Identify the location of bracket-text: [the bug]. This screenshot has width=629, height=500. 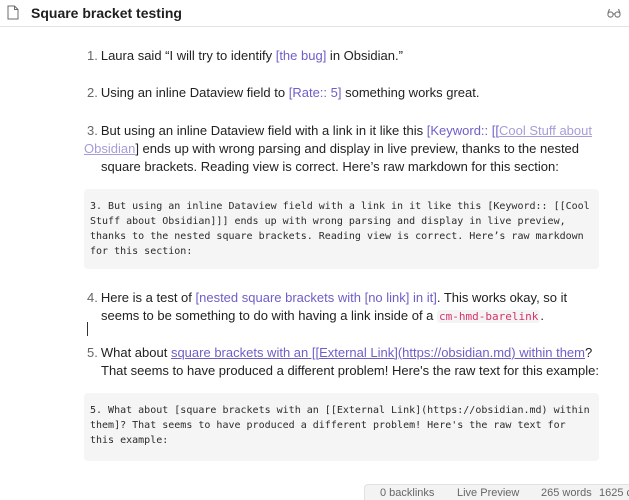
(301, 55).